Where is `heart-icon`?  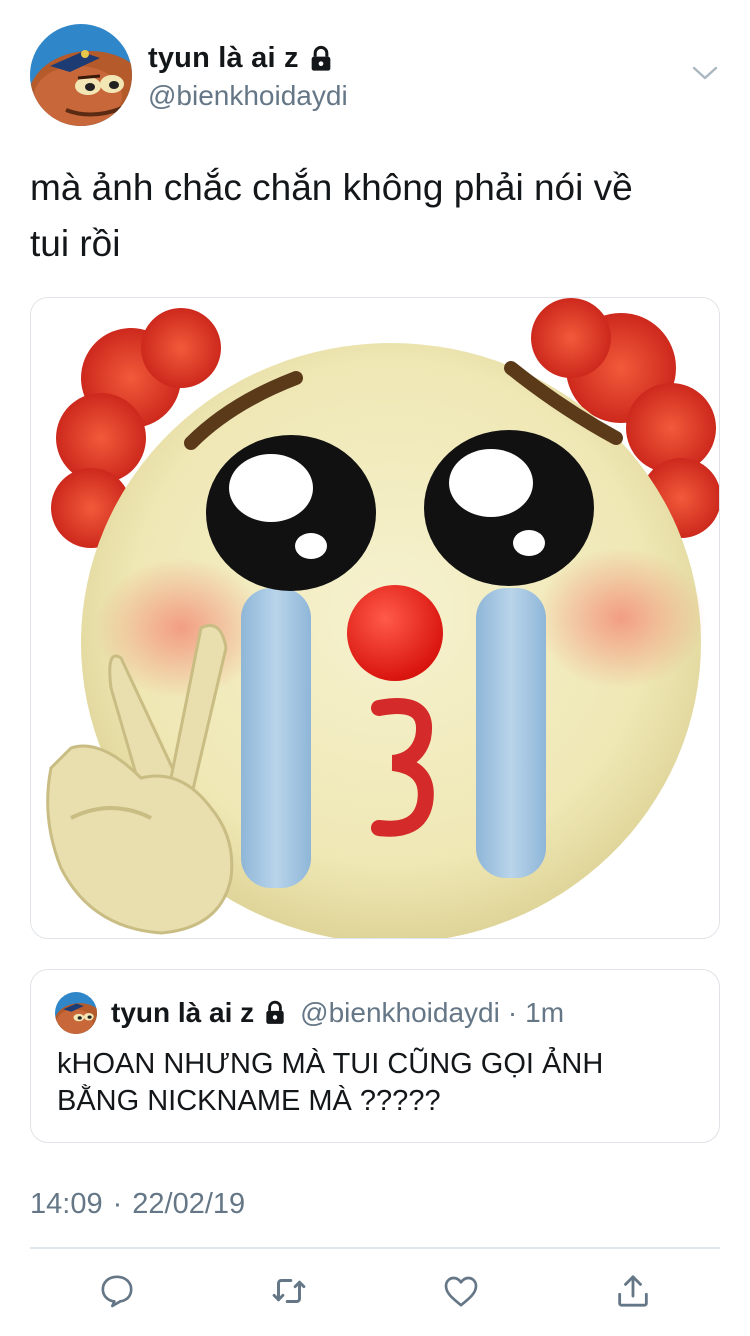 heart-icon is located at coordinates (461, 1291).